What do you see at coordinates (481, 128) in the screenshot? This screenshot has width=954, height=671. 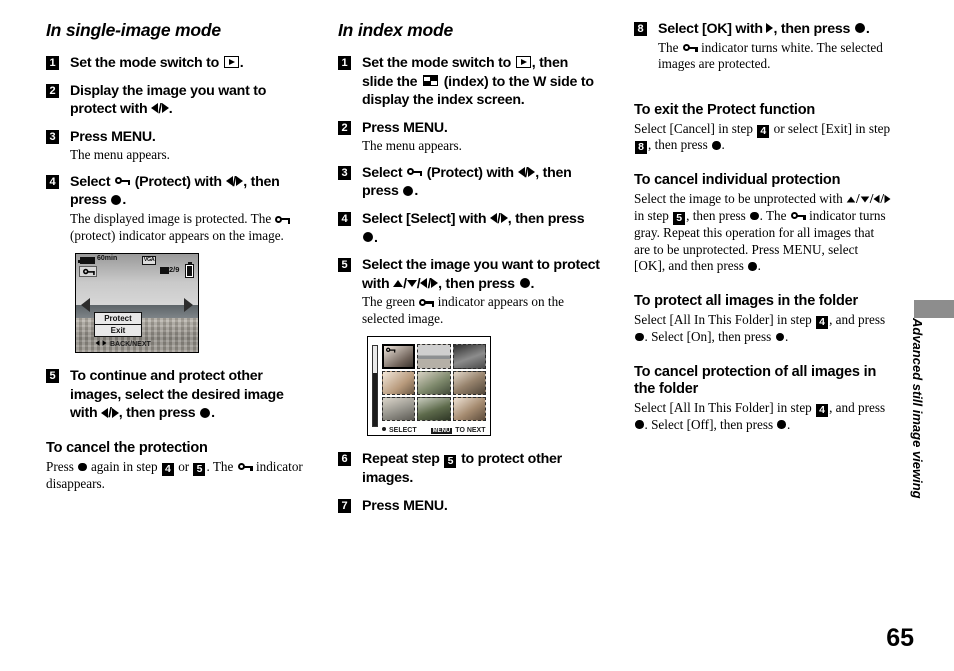 I see `step-text: Press MENU.` at bounding box center [481, 128].